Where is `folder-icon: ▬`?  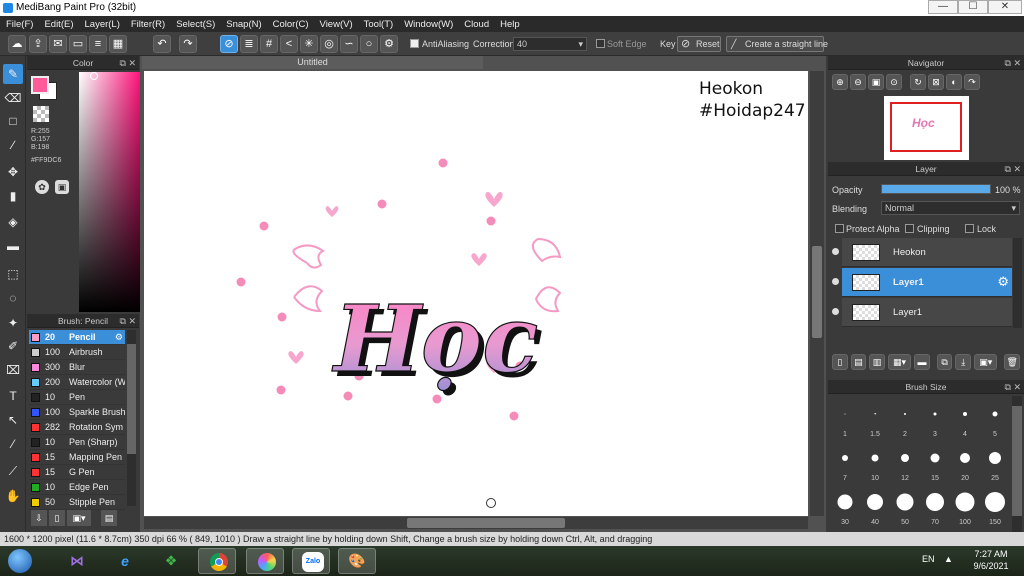 folder-icon: ▬ is located at coordinates (922, 362).